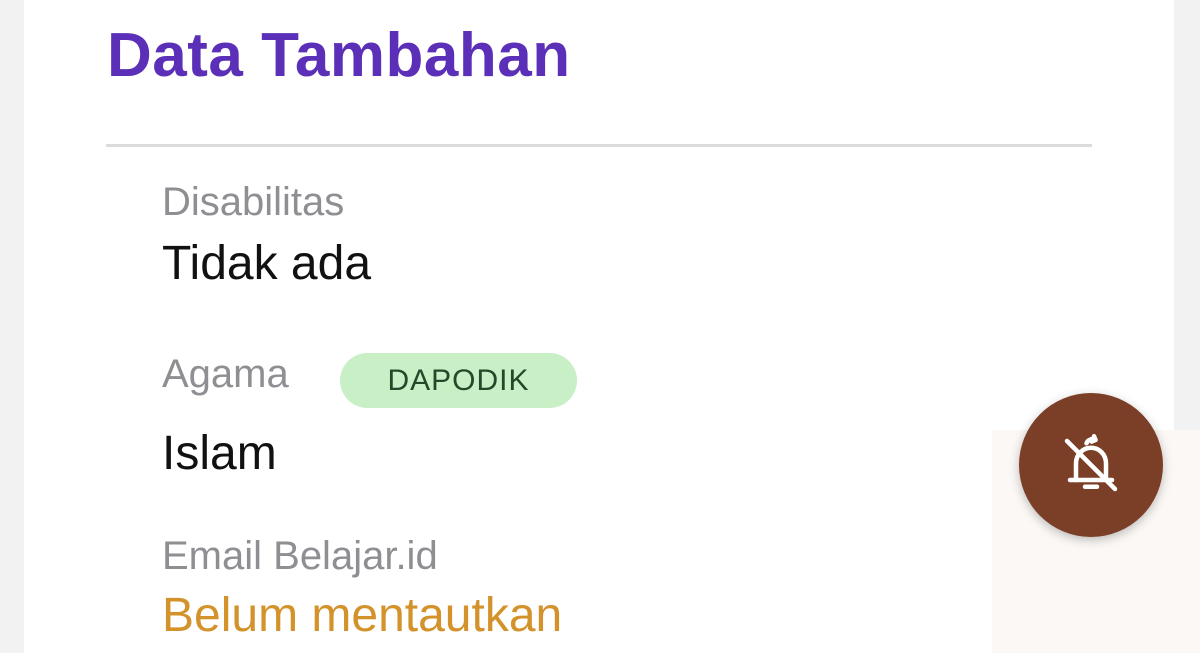  What do you see at coordinates (458, 380) in the screenshot?
I see `dapodik-badge: DAPODIK` at bounding box center [458, 380].